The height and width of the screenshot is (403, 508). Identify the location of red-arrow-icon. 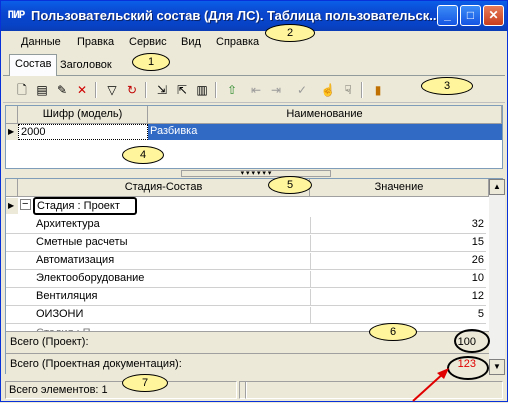
(430, 385).